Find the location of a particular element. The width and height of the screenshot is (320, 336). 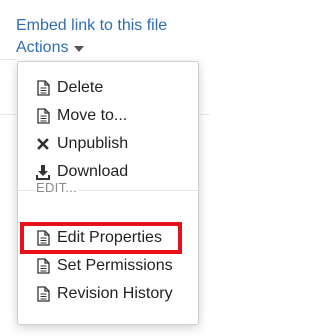

menu-item-revision-history: Revision History is located at coordinates (104, 294).